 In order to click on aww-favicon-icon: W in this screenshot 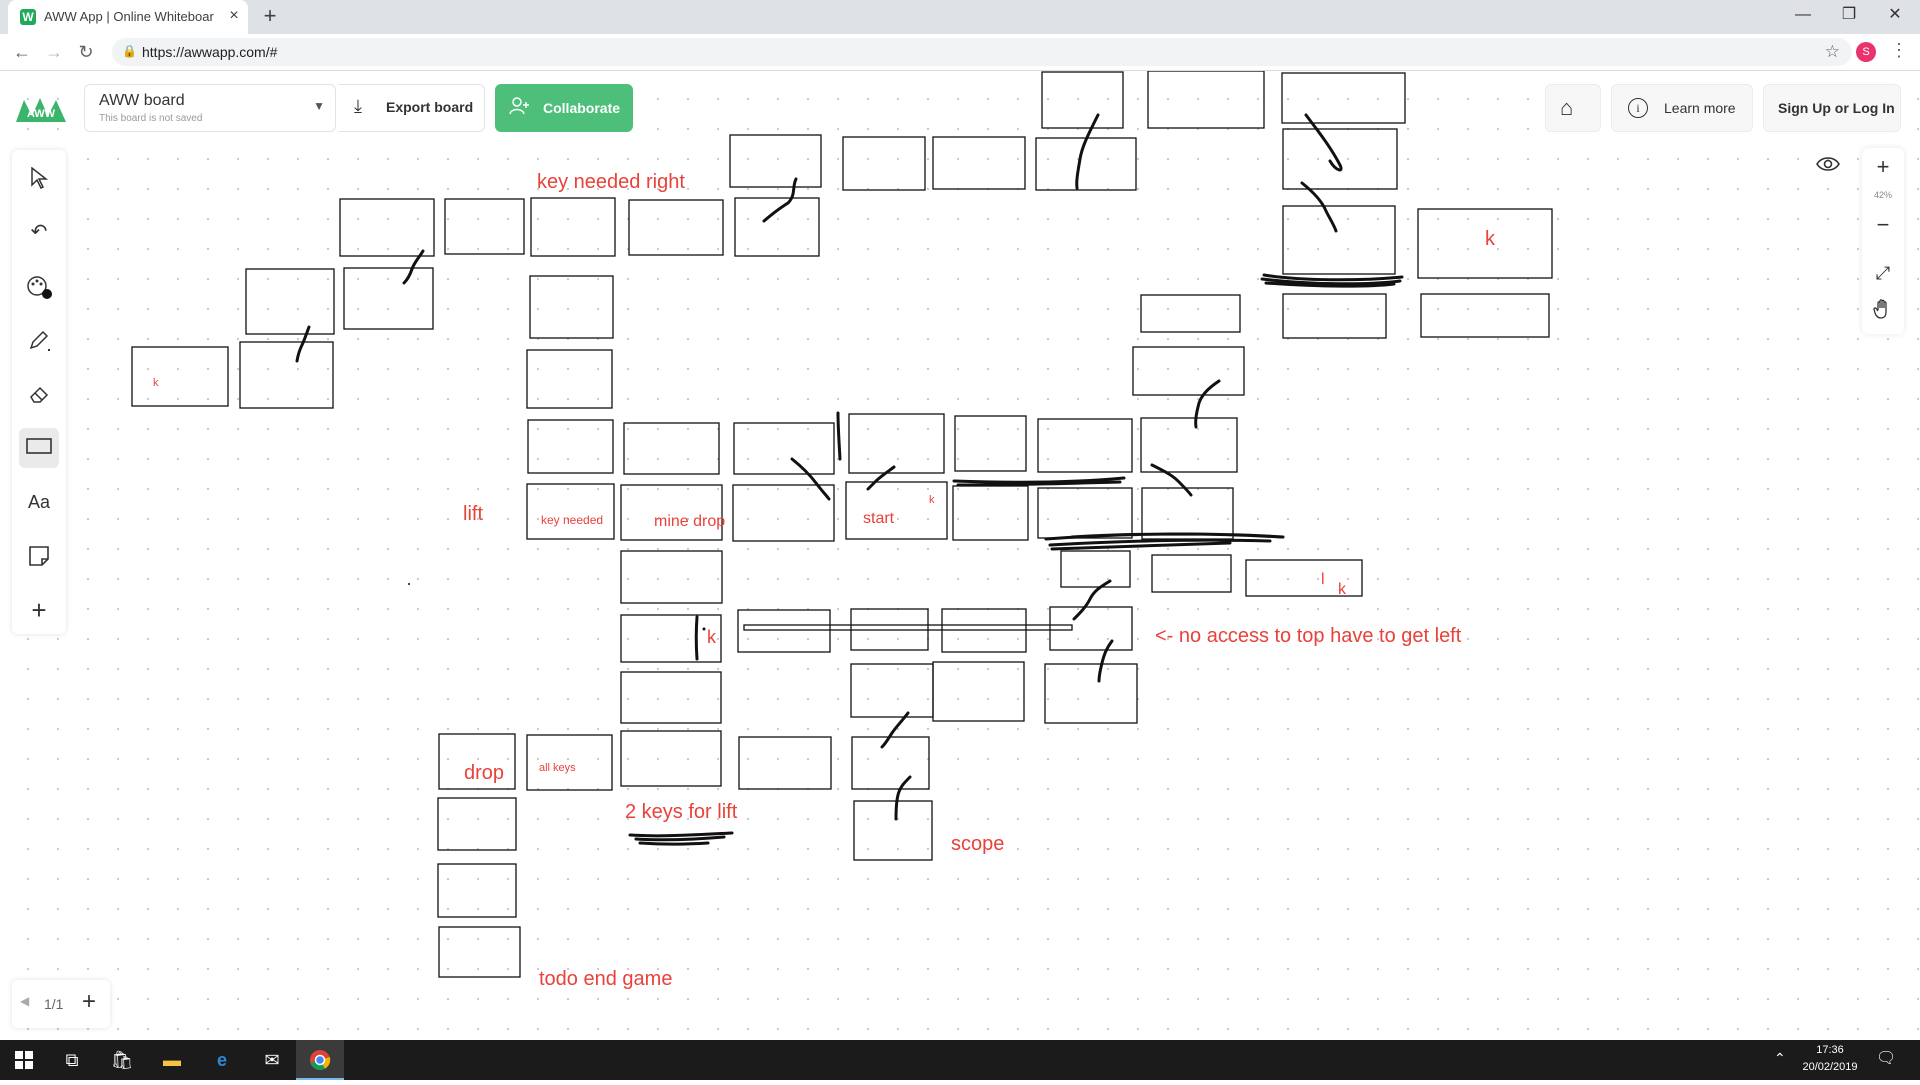, I will do `click(28, 17)`.